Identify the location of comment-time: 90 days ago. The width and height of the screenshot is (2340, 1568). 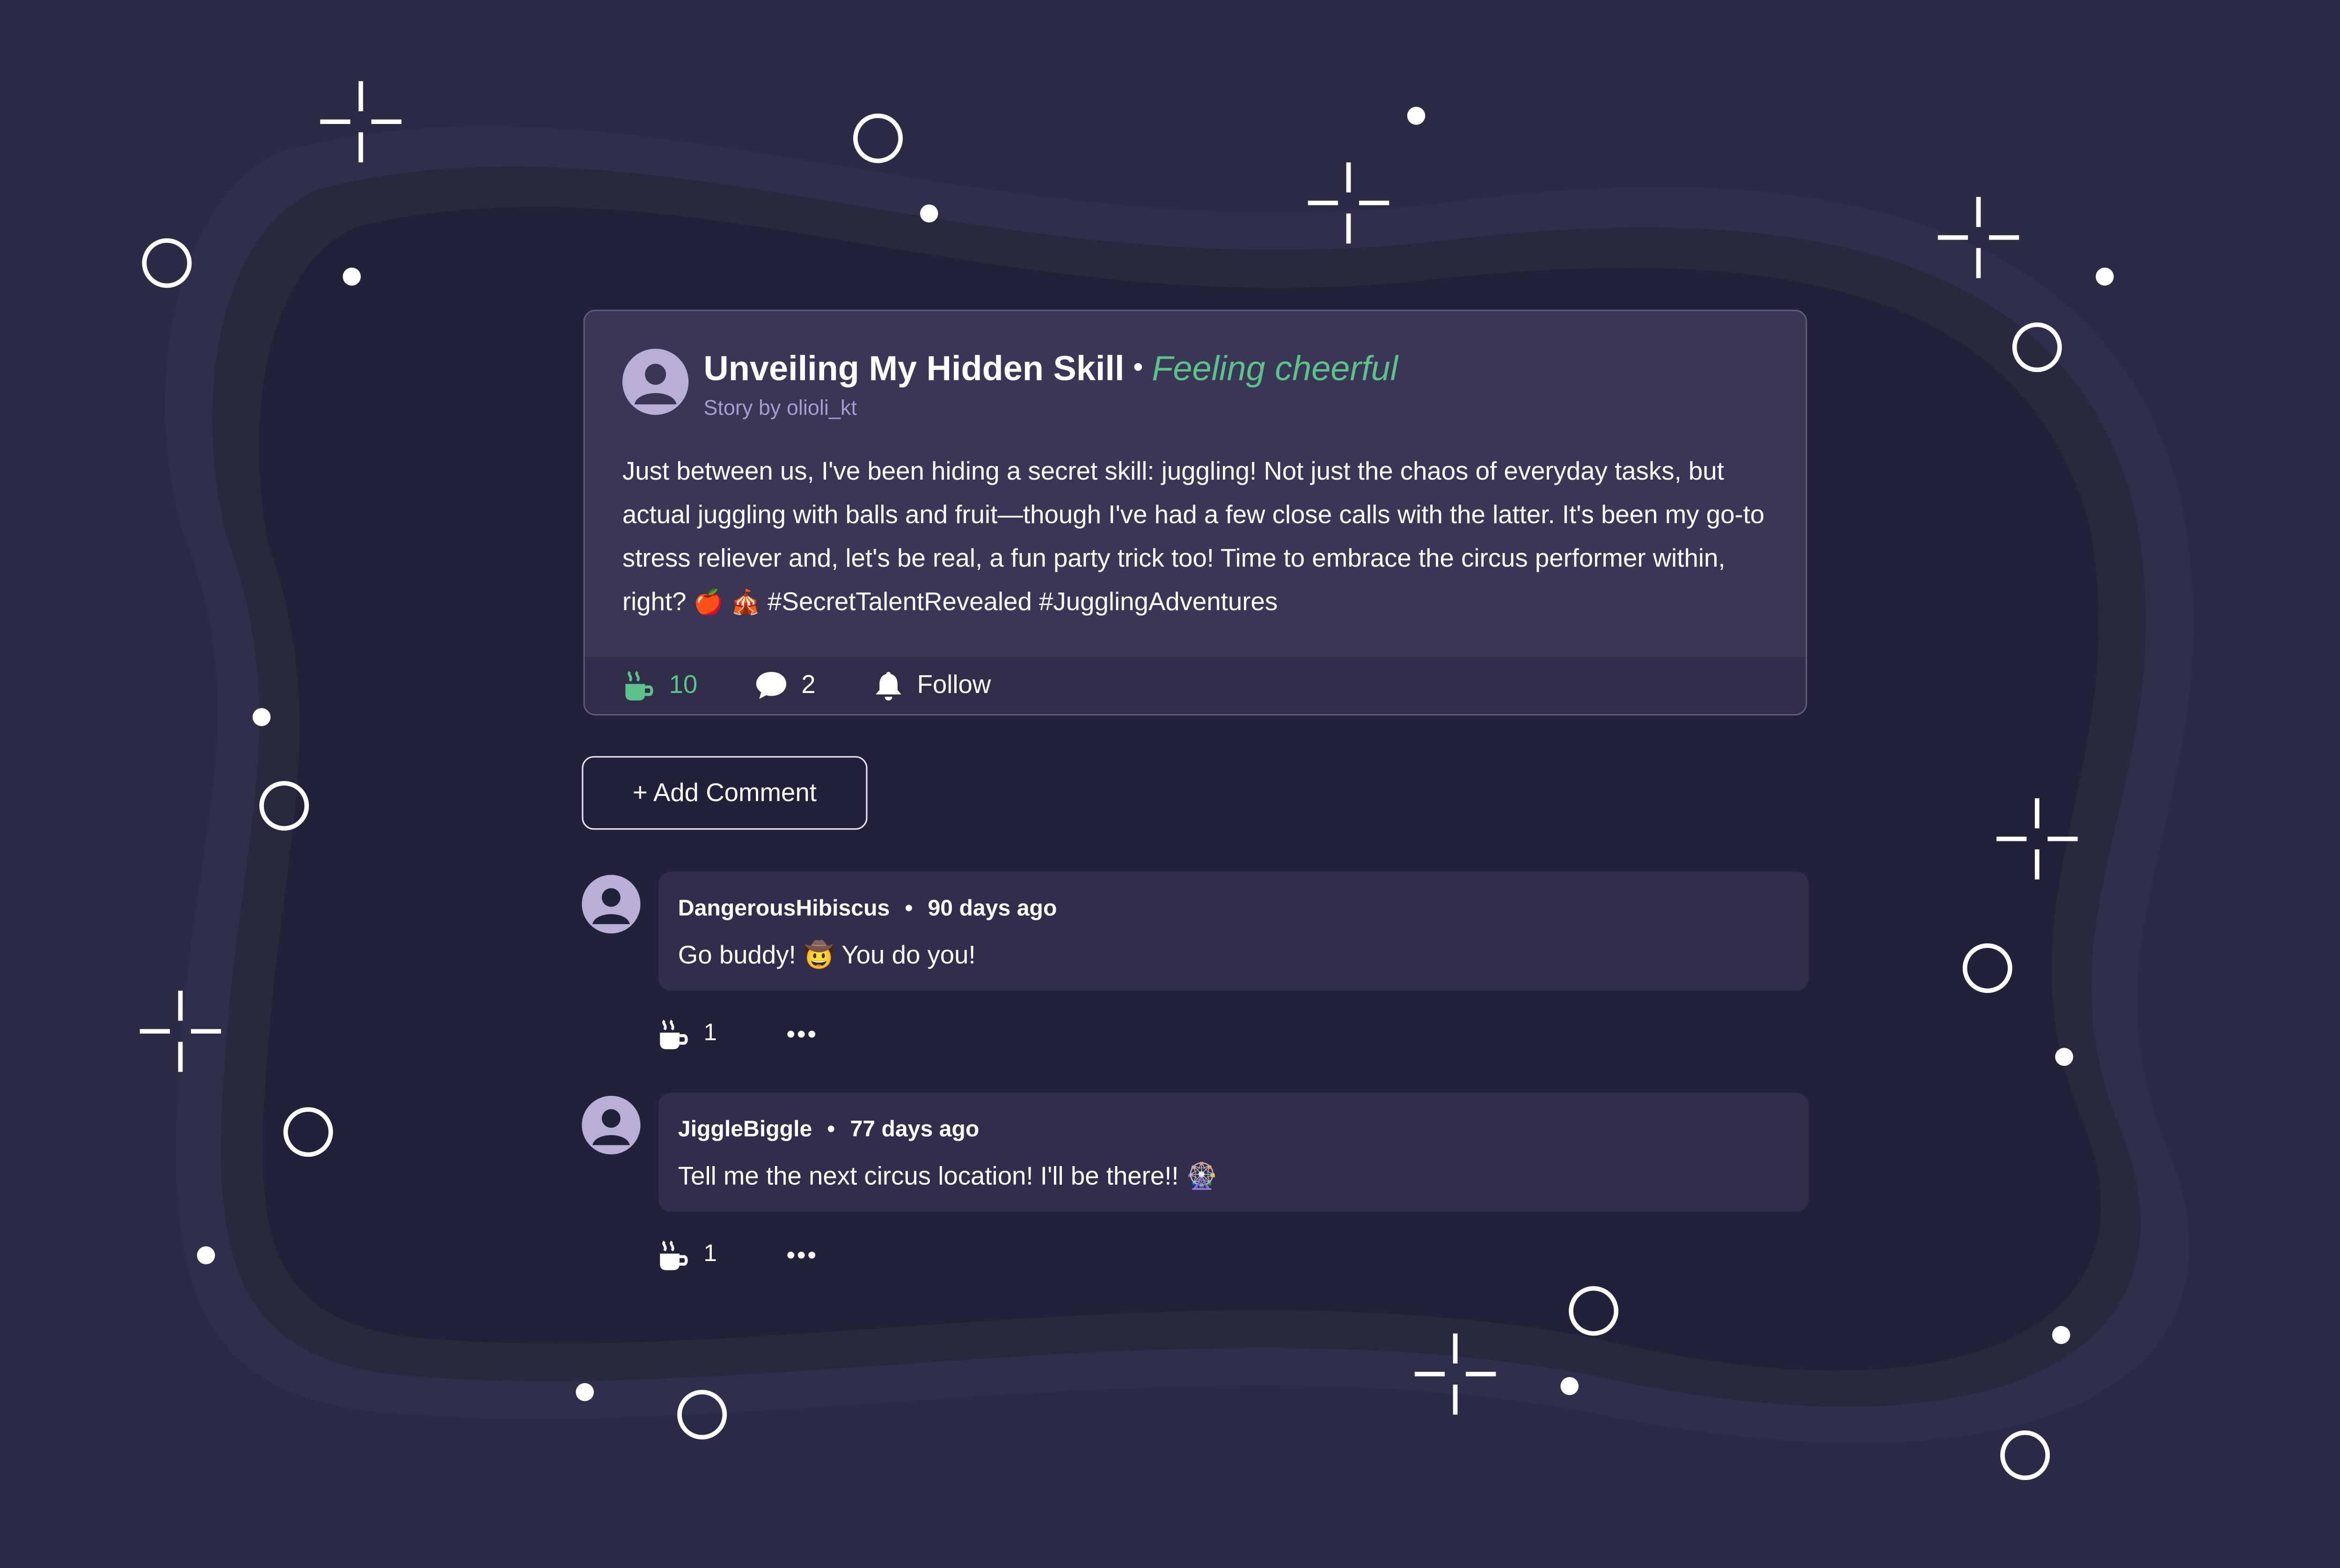
(992, 909).